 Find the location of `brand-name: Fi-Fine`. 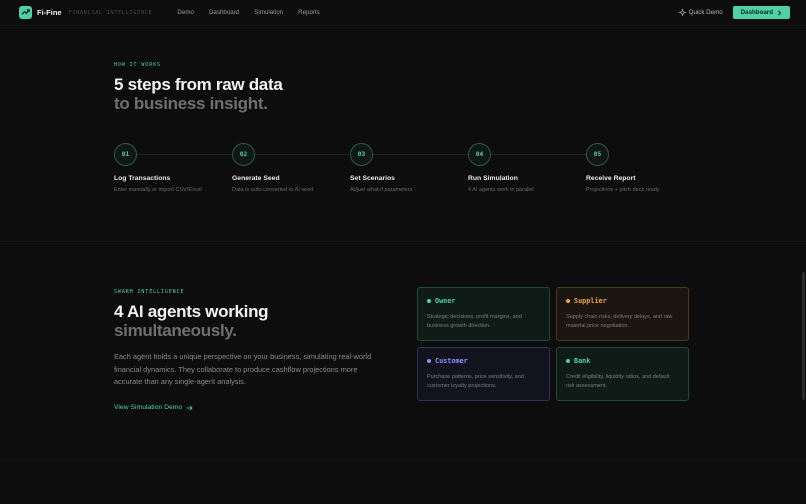

brand-name: Fi-Fine is located at coordinates (49, 12).